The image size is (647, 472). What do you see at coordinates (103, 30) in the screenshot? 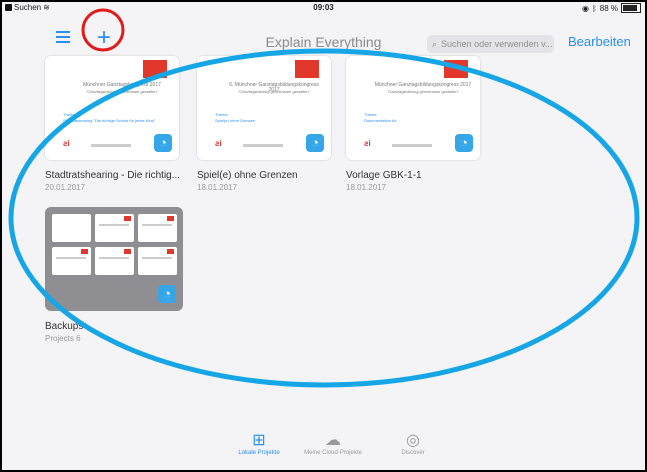
I see `annotation-red-circle` at bounding box center [103, 30].